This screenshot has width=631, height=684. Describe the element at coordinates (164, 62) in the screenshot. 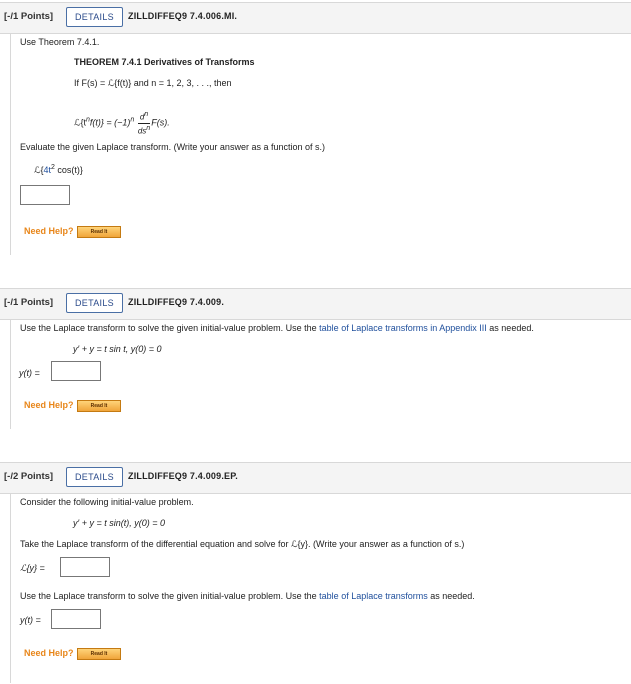

I see `theorem-title: THEOREM 7.4.1 Derivatives of Transforms` at that location.